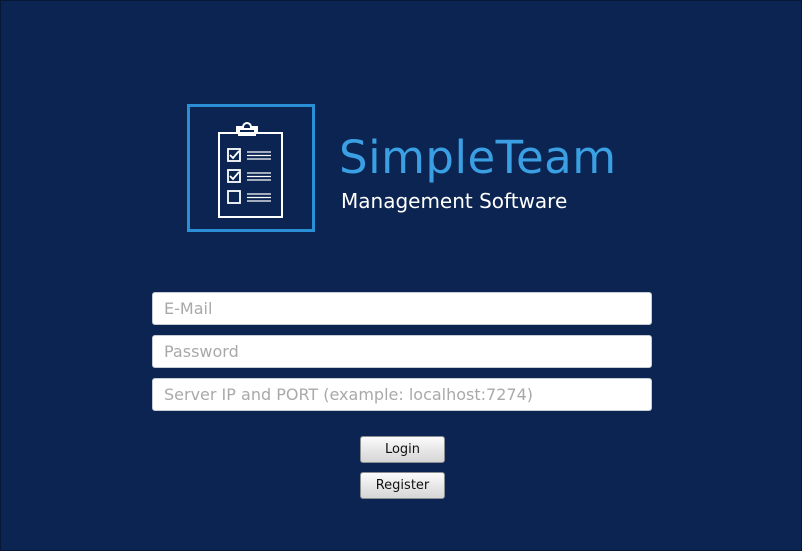  I want to click on register-button: Register, so click(402, 485).